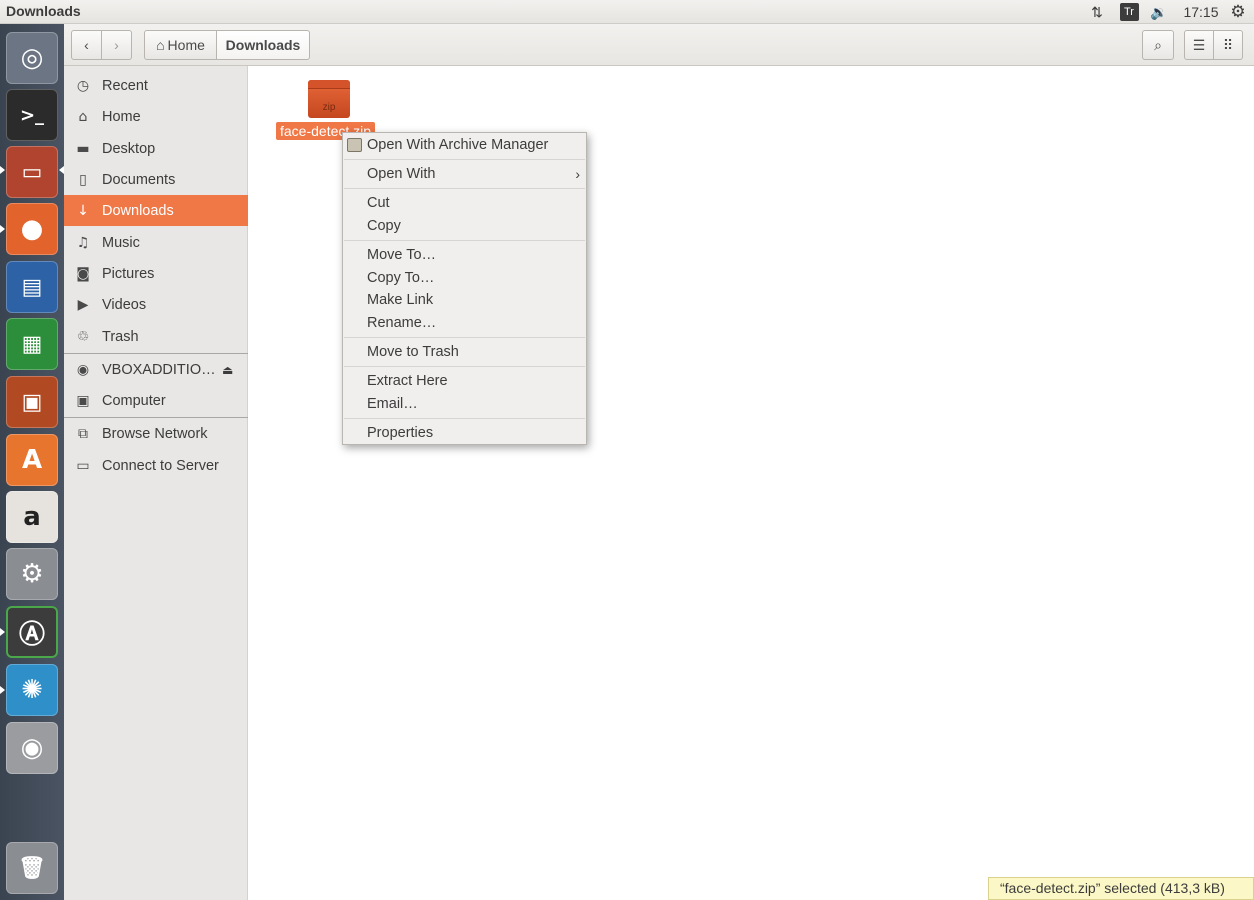  What do you see at coordinates (464, 300) in the screenshot?
I see `menu-item-make-link: Make Link` at bounding box center [464, 300].